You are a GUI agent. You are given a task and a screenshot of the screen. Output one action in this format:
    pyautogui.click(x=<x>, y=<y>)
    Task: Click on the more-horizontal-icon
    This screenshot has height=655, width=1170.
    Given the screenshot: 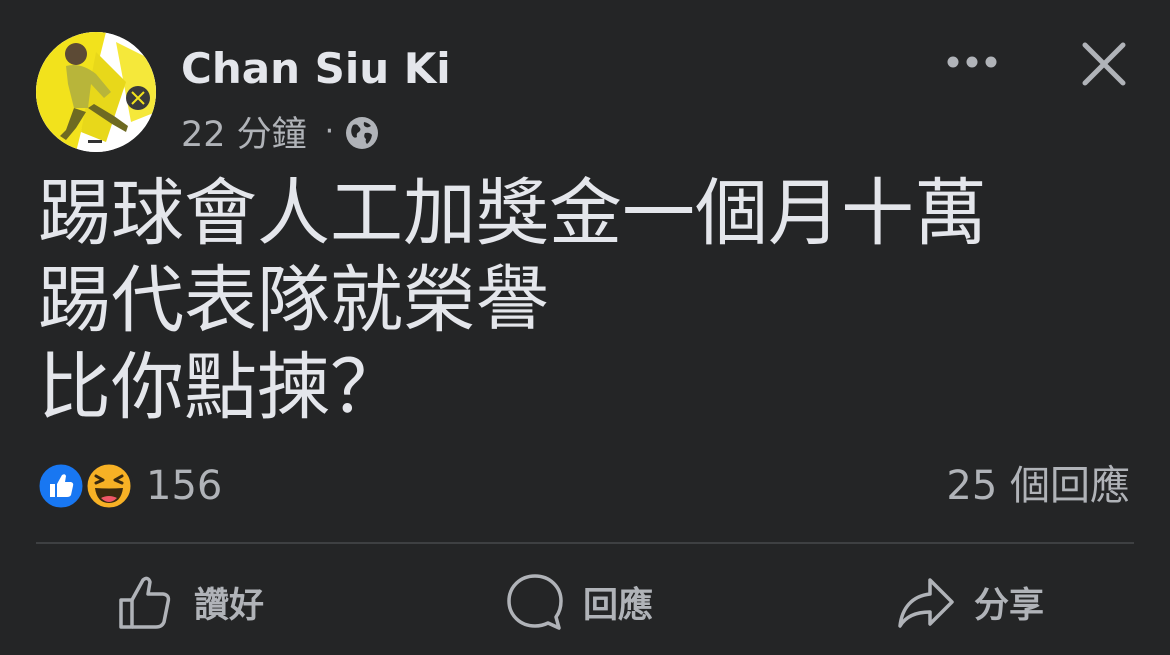 What is the action you would take?
    pyautogui.click(x=972, y=62)
    